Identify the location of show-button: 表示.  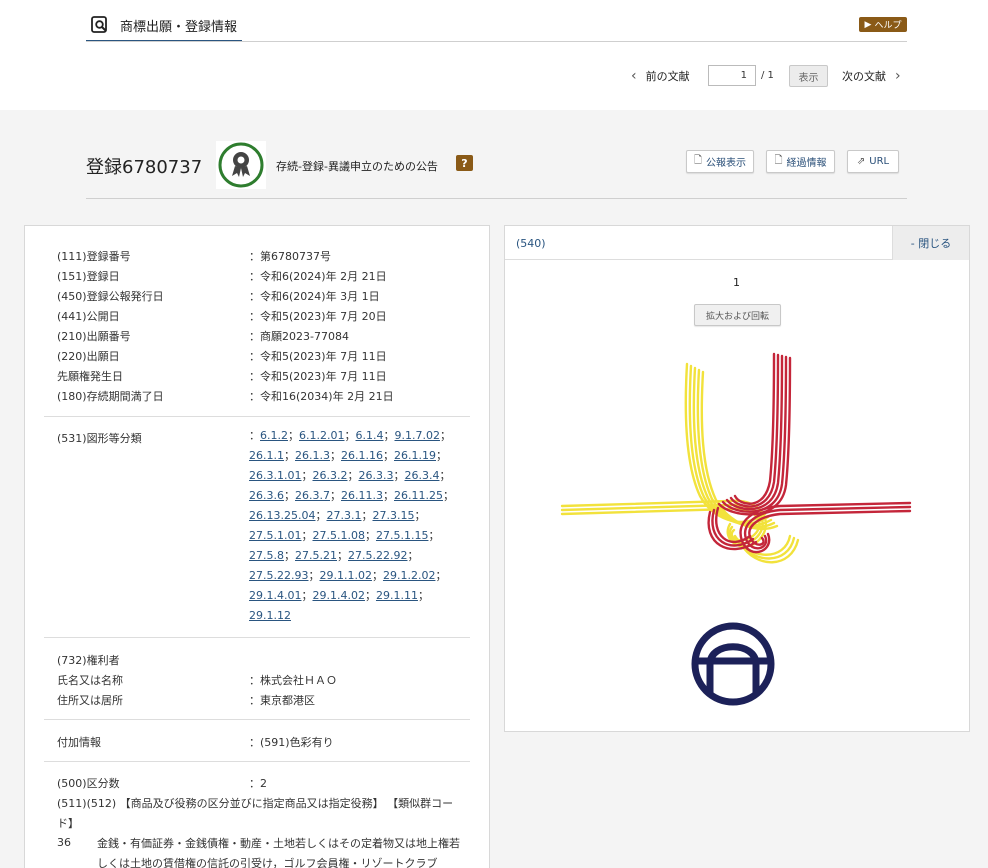
(808, 76).